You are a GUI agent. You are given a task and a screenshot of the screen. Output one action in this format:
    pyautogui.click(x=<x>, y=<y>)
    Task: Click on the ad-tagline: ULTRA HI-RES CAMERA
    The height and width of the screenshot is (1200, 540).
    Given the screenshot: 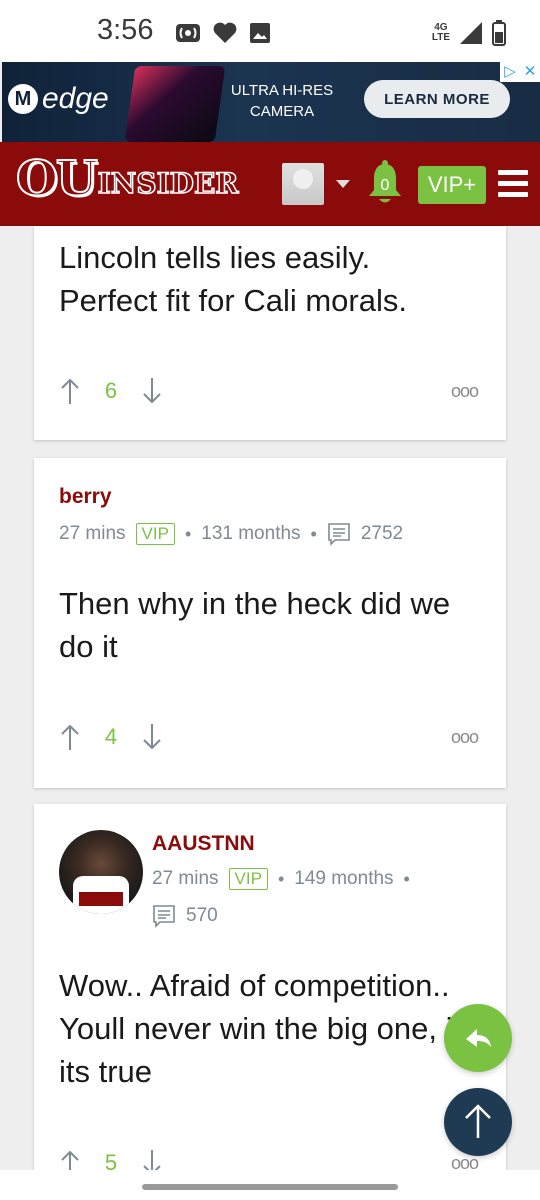 What is the action you would take?
    pyautogui.click(x=282, y=101)
    